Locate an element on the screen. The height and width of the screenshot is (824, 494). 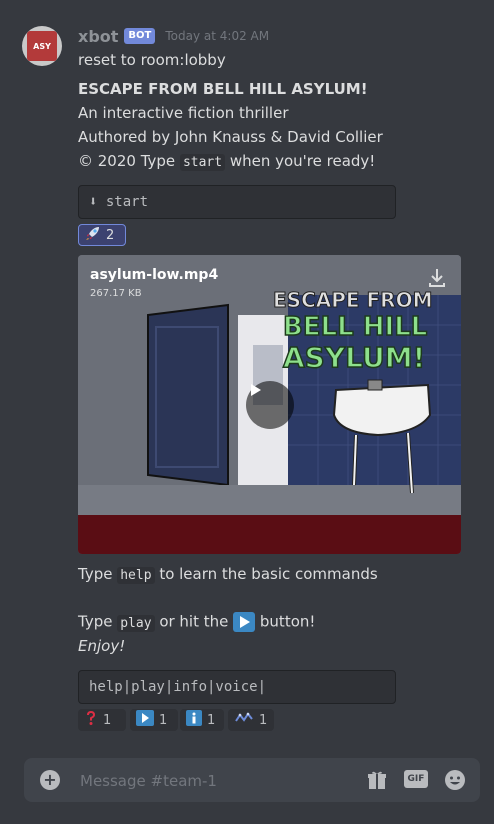
play-suffix: button! is located at coordinates (285, 621).